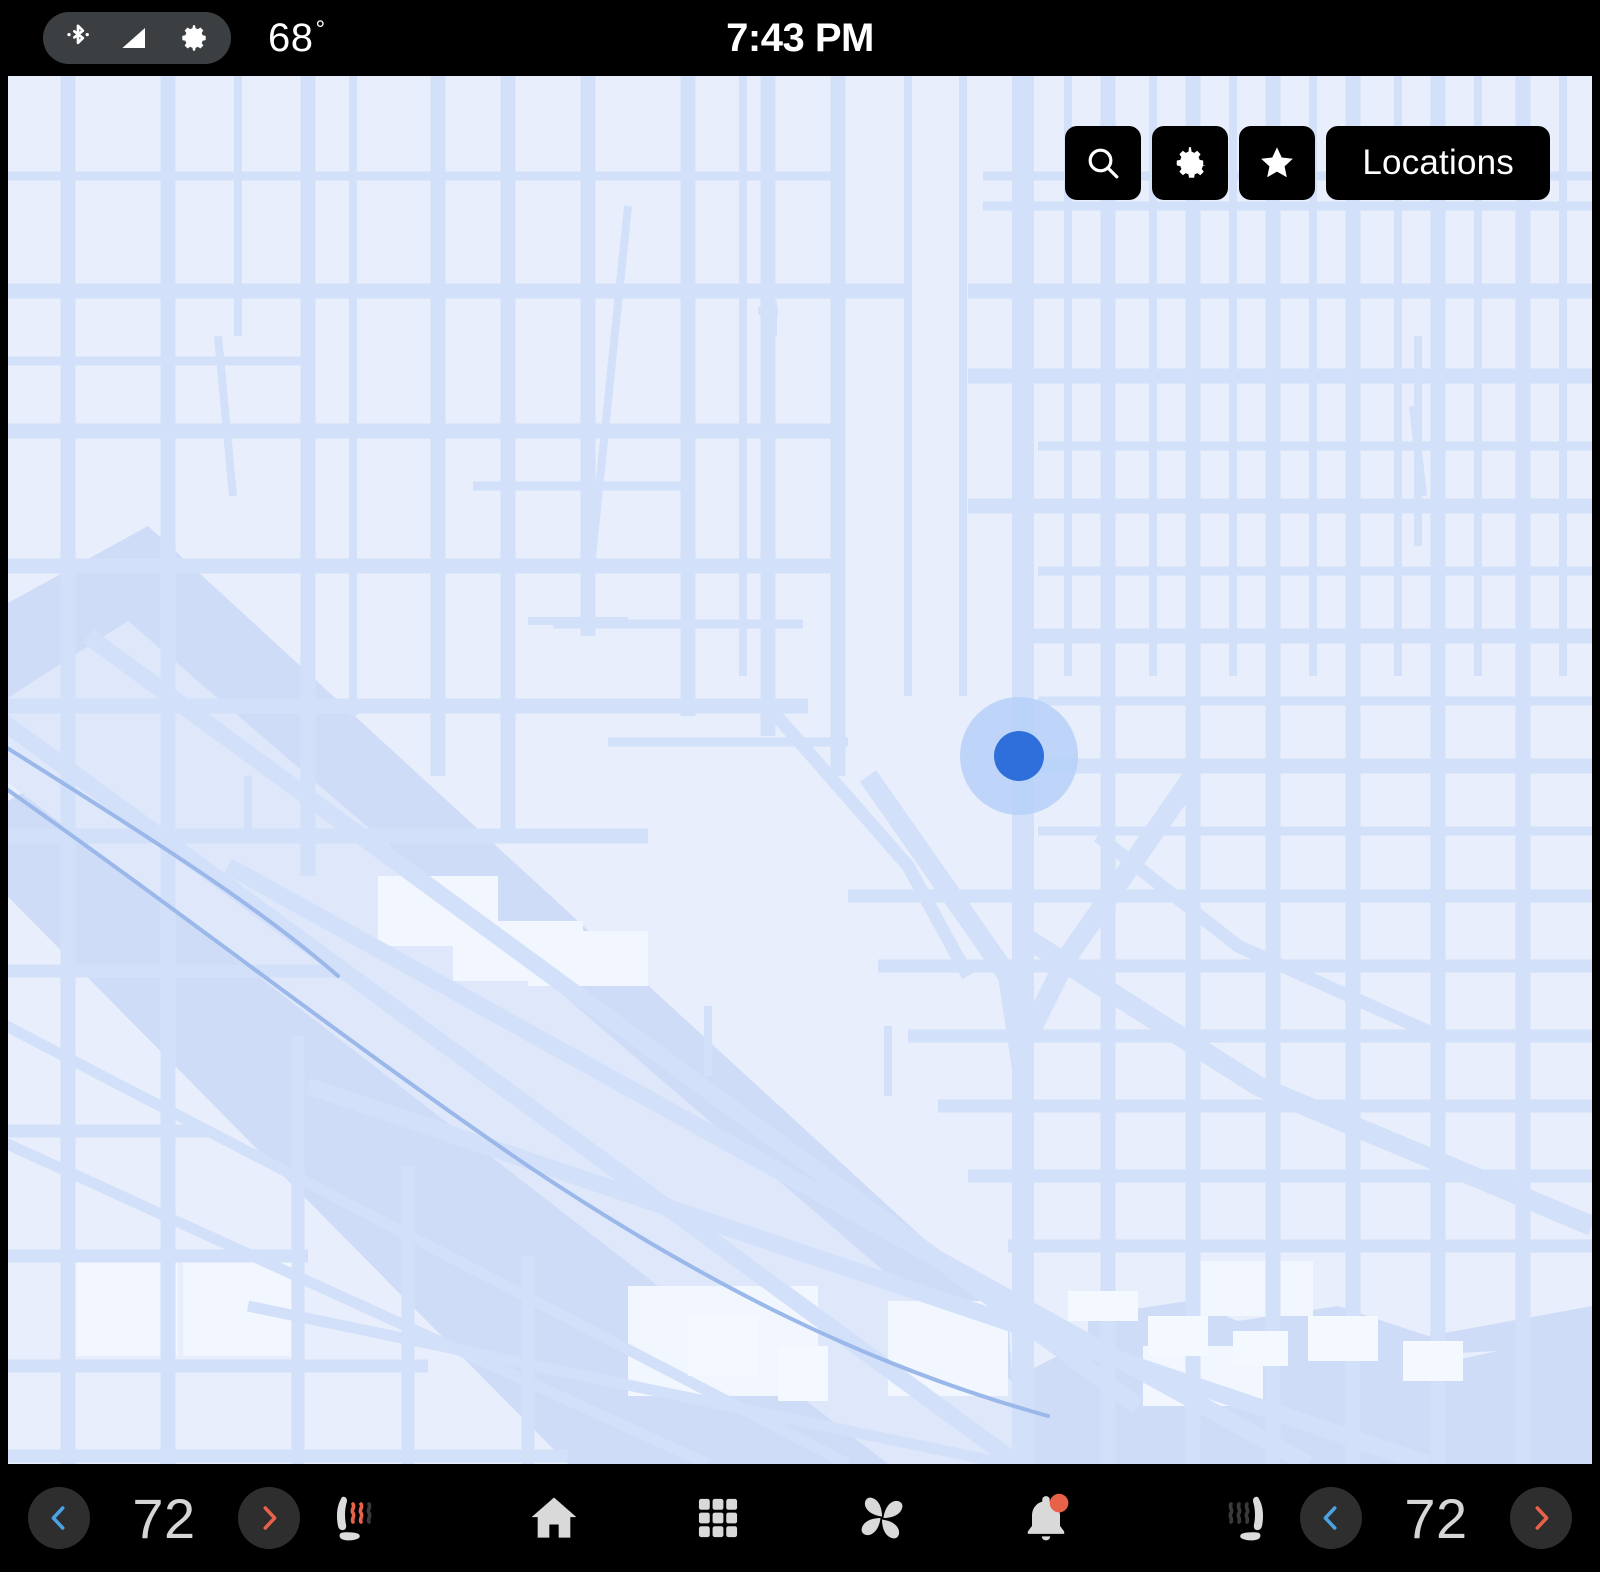  I want to click on passenger-temp-increase-button, so click(1541, 1518).